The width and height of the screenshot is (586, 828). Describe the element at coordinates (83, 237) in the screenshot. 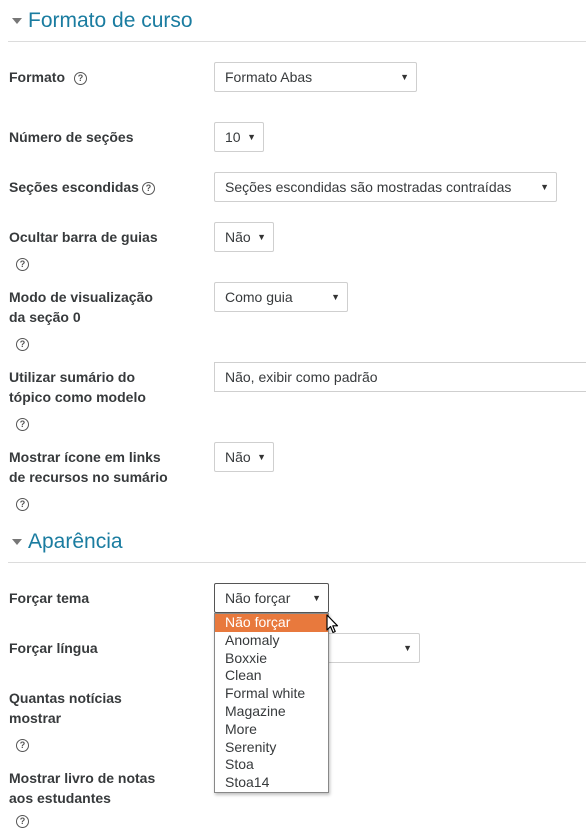

I see `hide-tabbar-label: Ocultar barra de guias` at that location.